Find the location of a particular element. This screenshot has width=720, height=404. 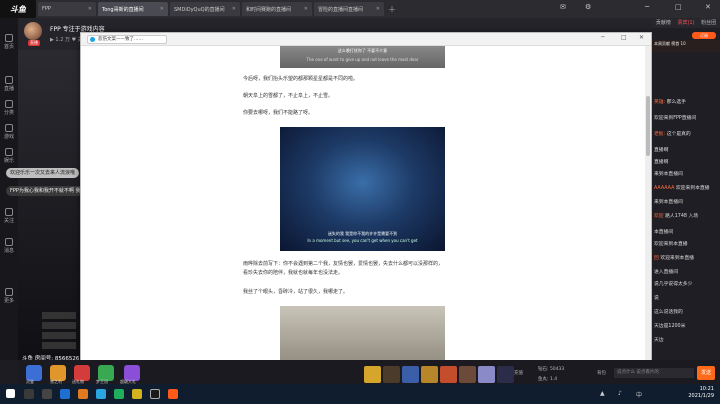

clock: 10:21 2021/1/29 is located at coordinates (701, 392).